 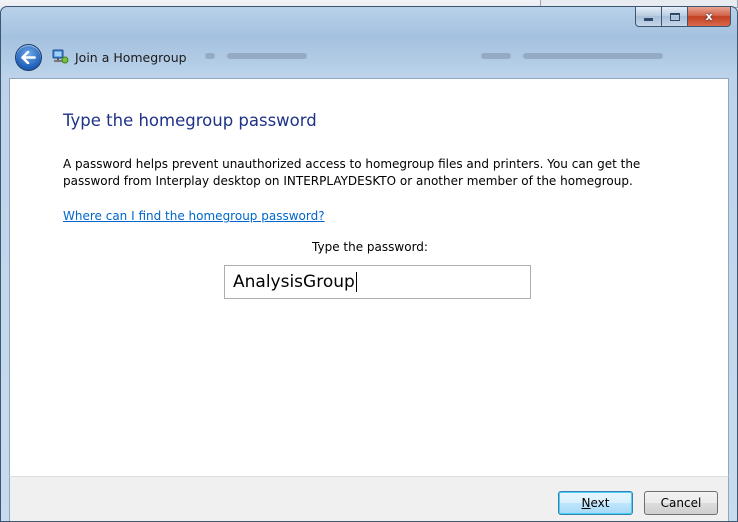 What do you see at coordinates (190, 120) in the screenshot?
I see `page-heading: Type the homegroup password` at bounding box center [190, 120].